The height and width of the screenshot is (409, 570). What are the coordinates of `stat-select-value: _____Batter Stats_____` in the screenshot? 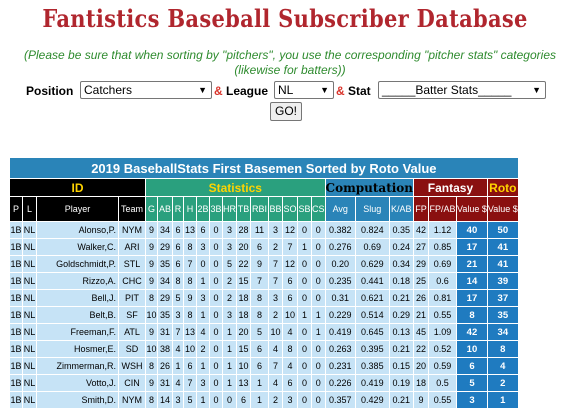 It's located at (447, 90).